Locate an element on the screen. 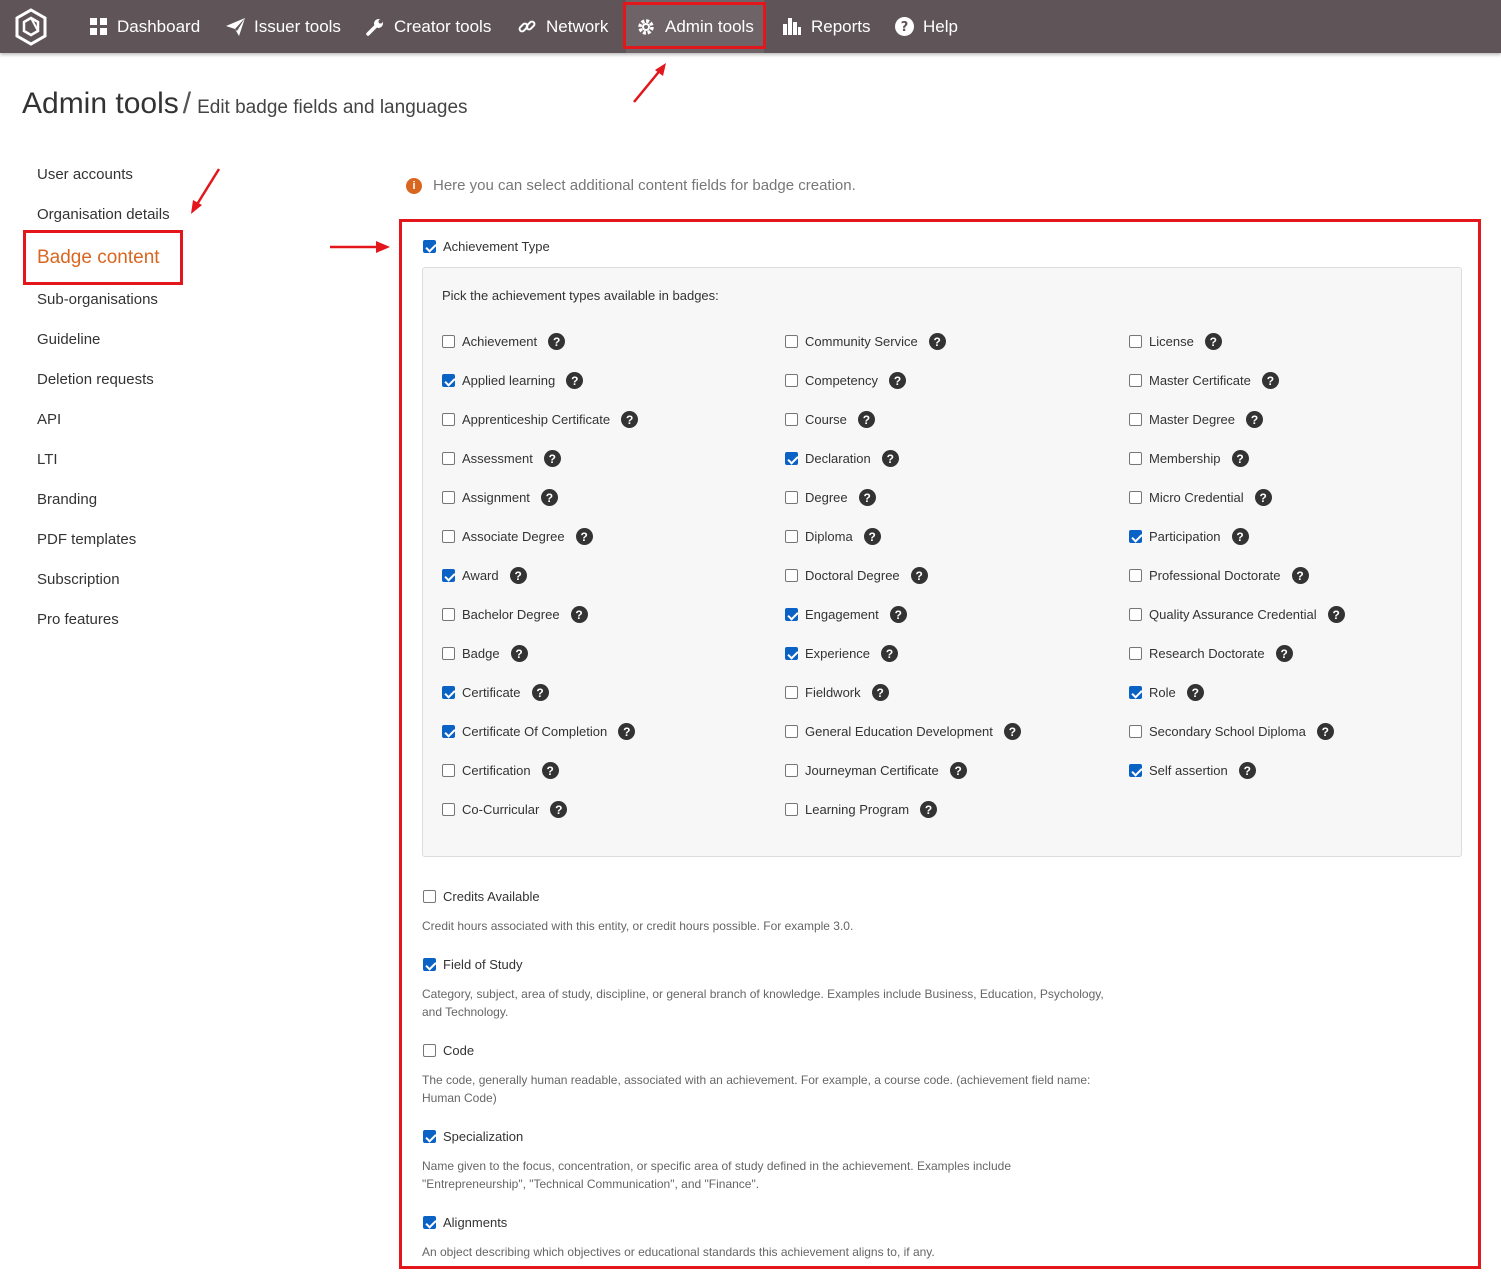  achievement-type-bachelor-degree-checkbox is located at coordinates (448, 614).